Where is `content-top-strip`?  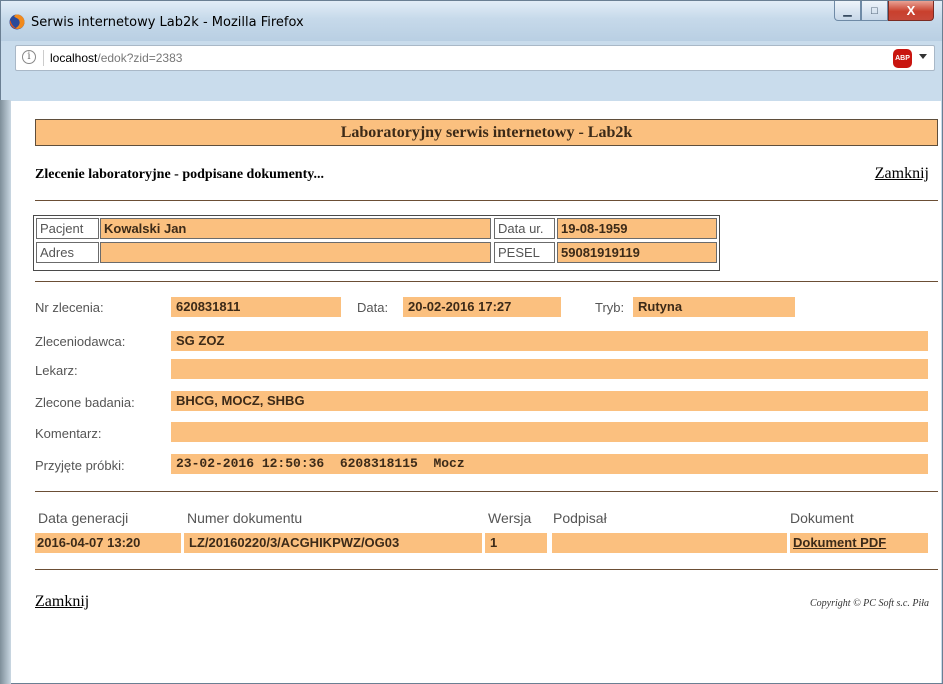 content-top-strip is located at coordinates (476, 88).